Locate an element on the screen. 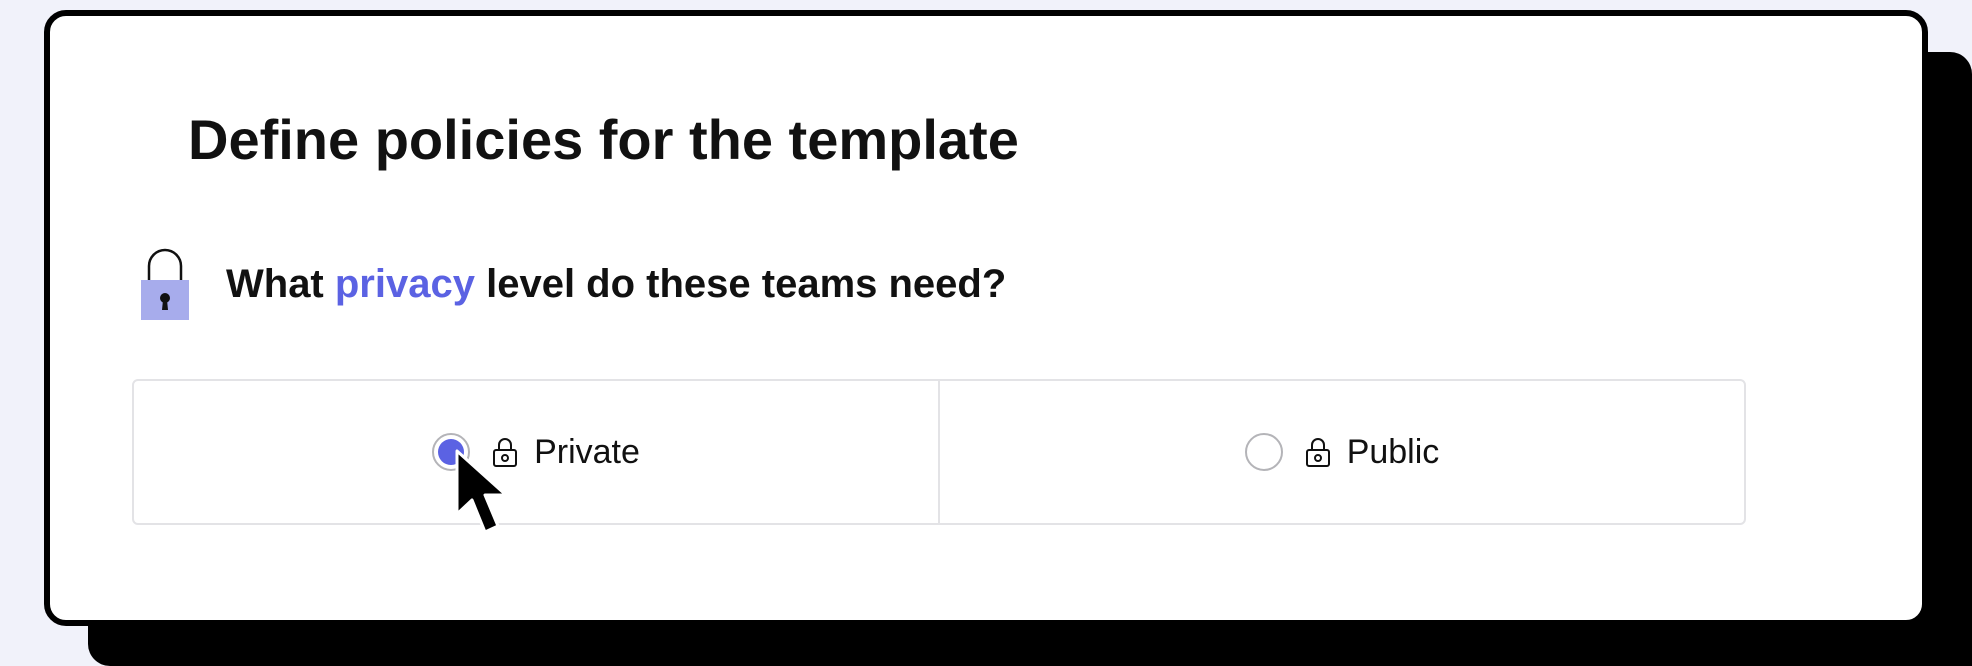 This screenshot has height=666, width=1972. public-label: Public is located at coordinates (1393, 451).